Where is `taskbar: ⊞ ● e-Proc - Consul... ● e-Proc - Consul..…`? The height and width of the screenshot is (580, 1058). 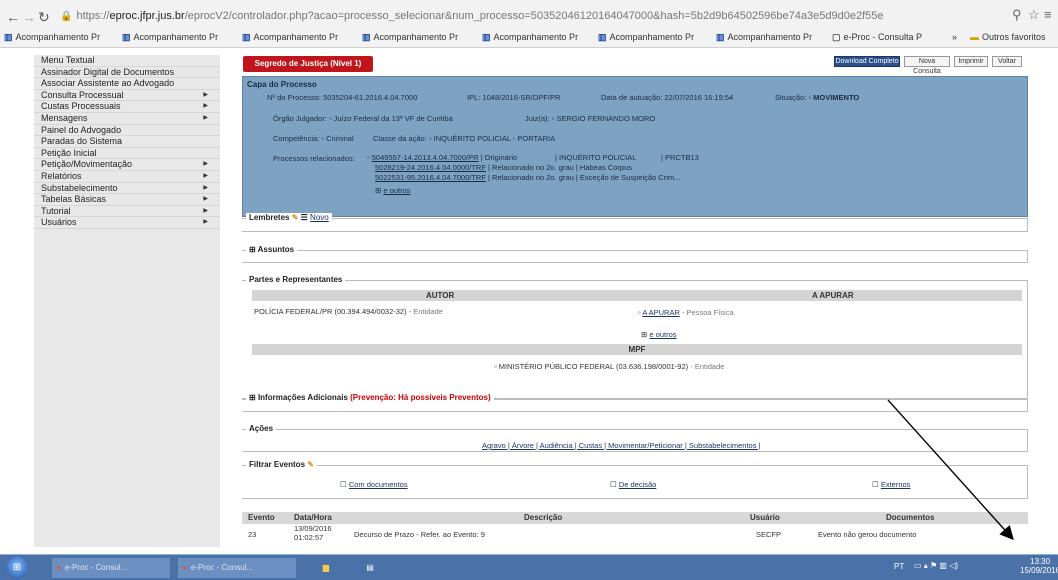
taskbar: ⊞ ● e-Proc - Consul... ● e-Proc - Consul..… is located at coordinates (529, 567).